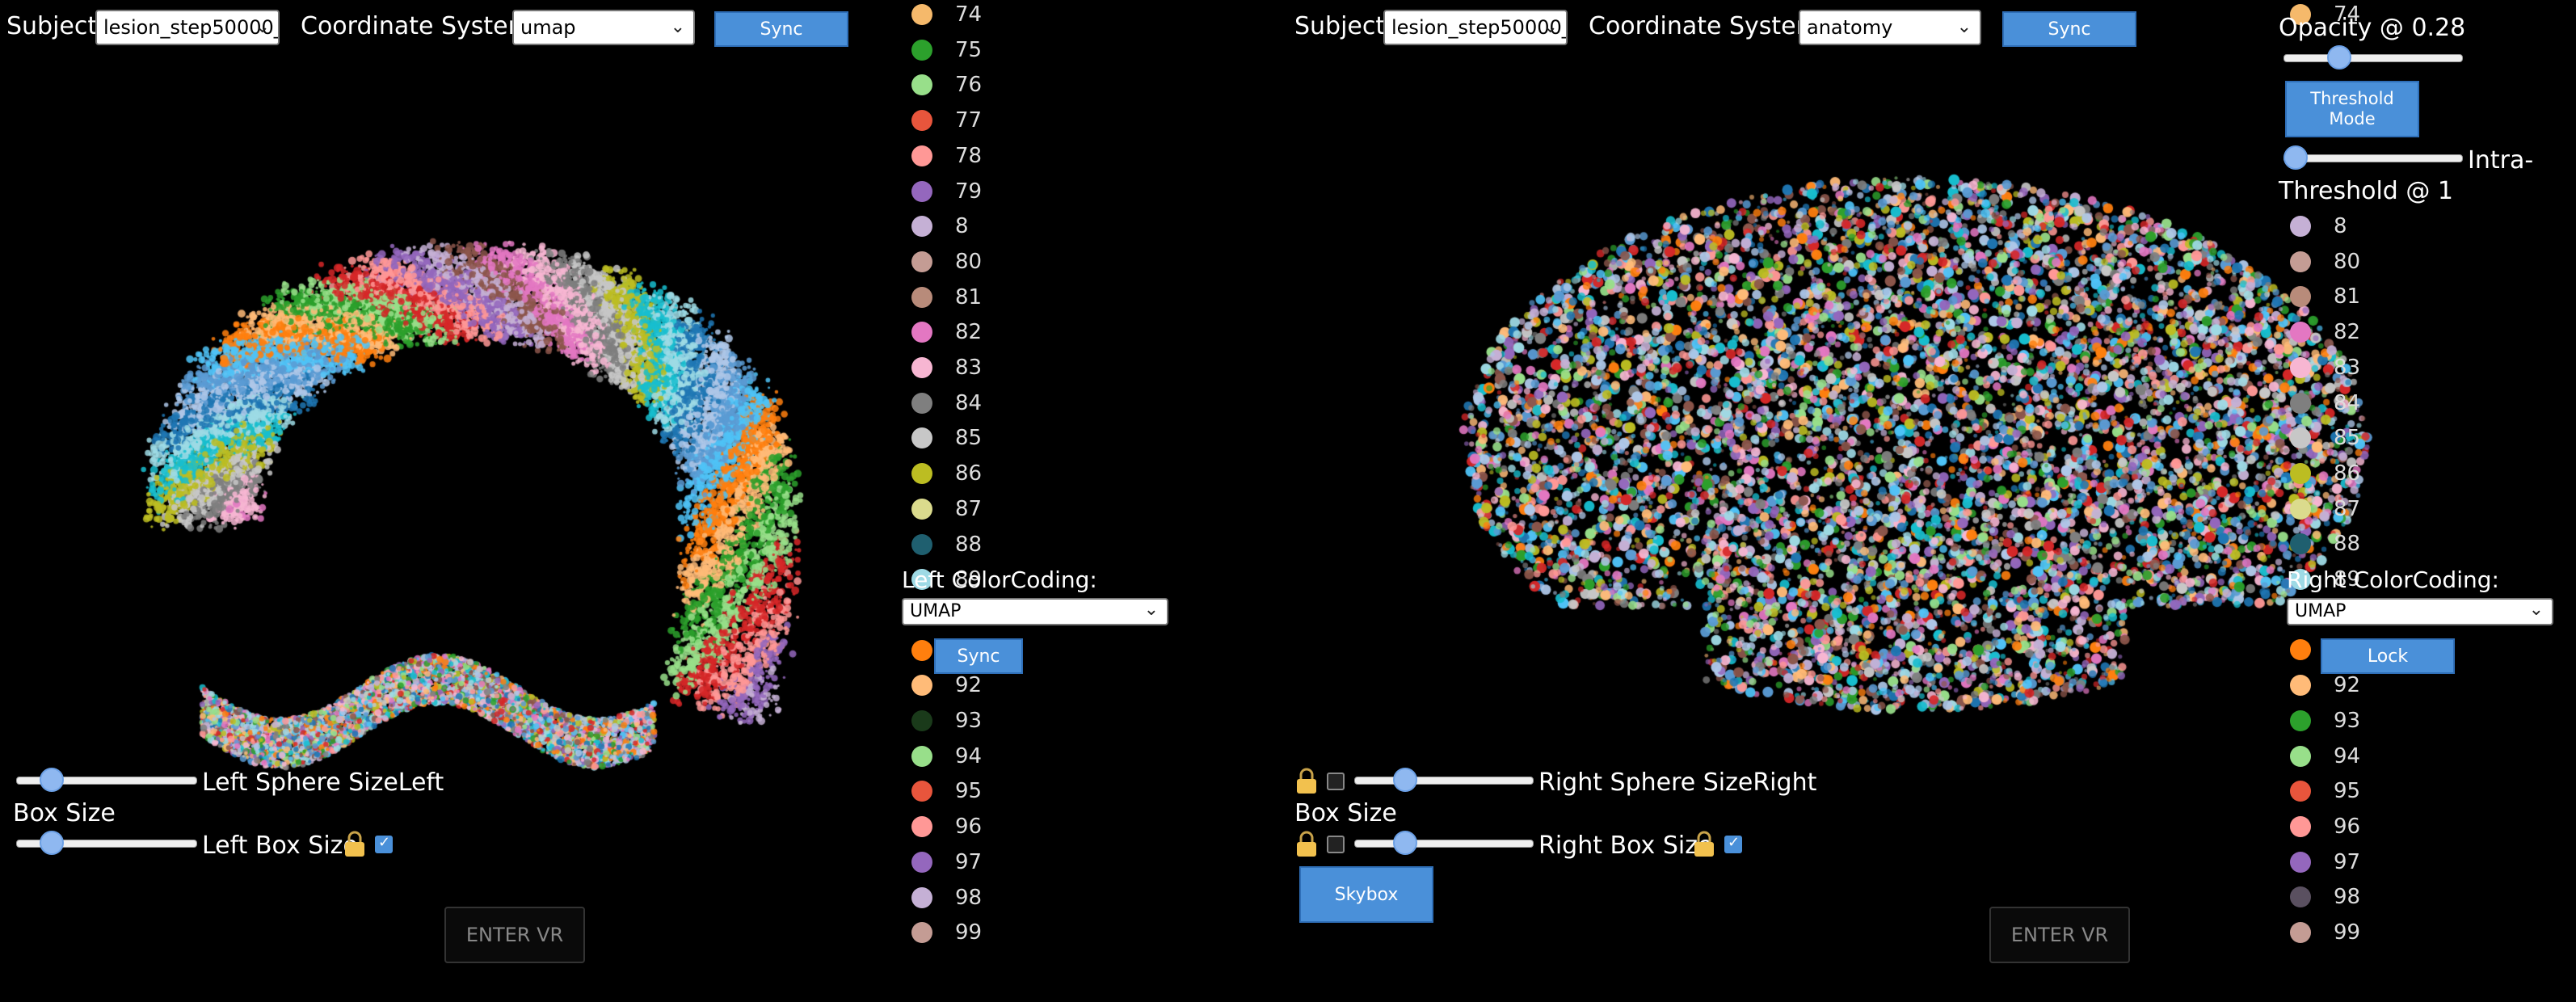 This screenshot has width=2576, height=1002. What do you see at coordinates (1890, 28) in the screenshot?
I see `right-coord-select: anatomy ⌄` at bounding box center [1890, 28].